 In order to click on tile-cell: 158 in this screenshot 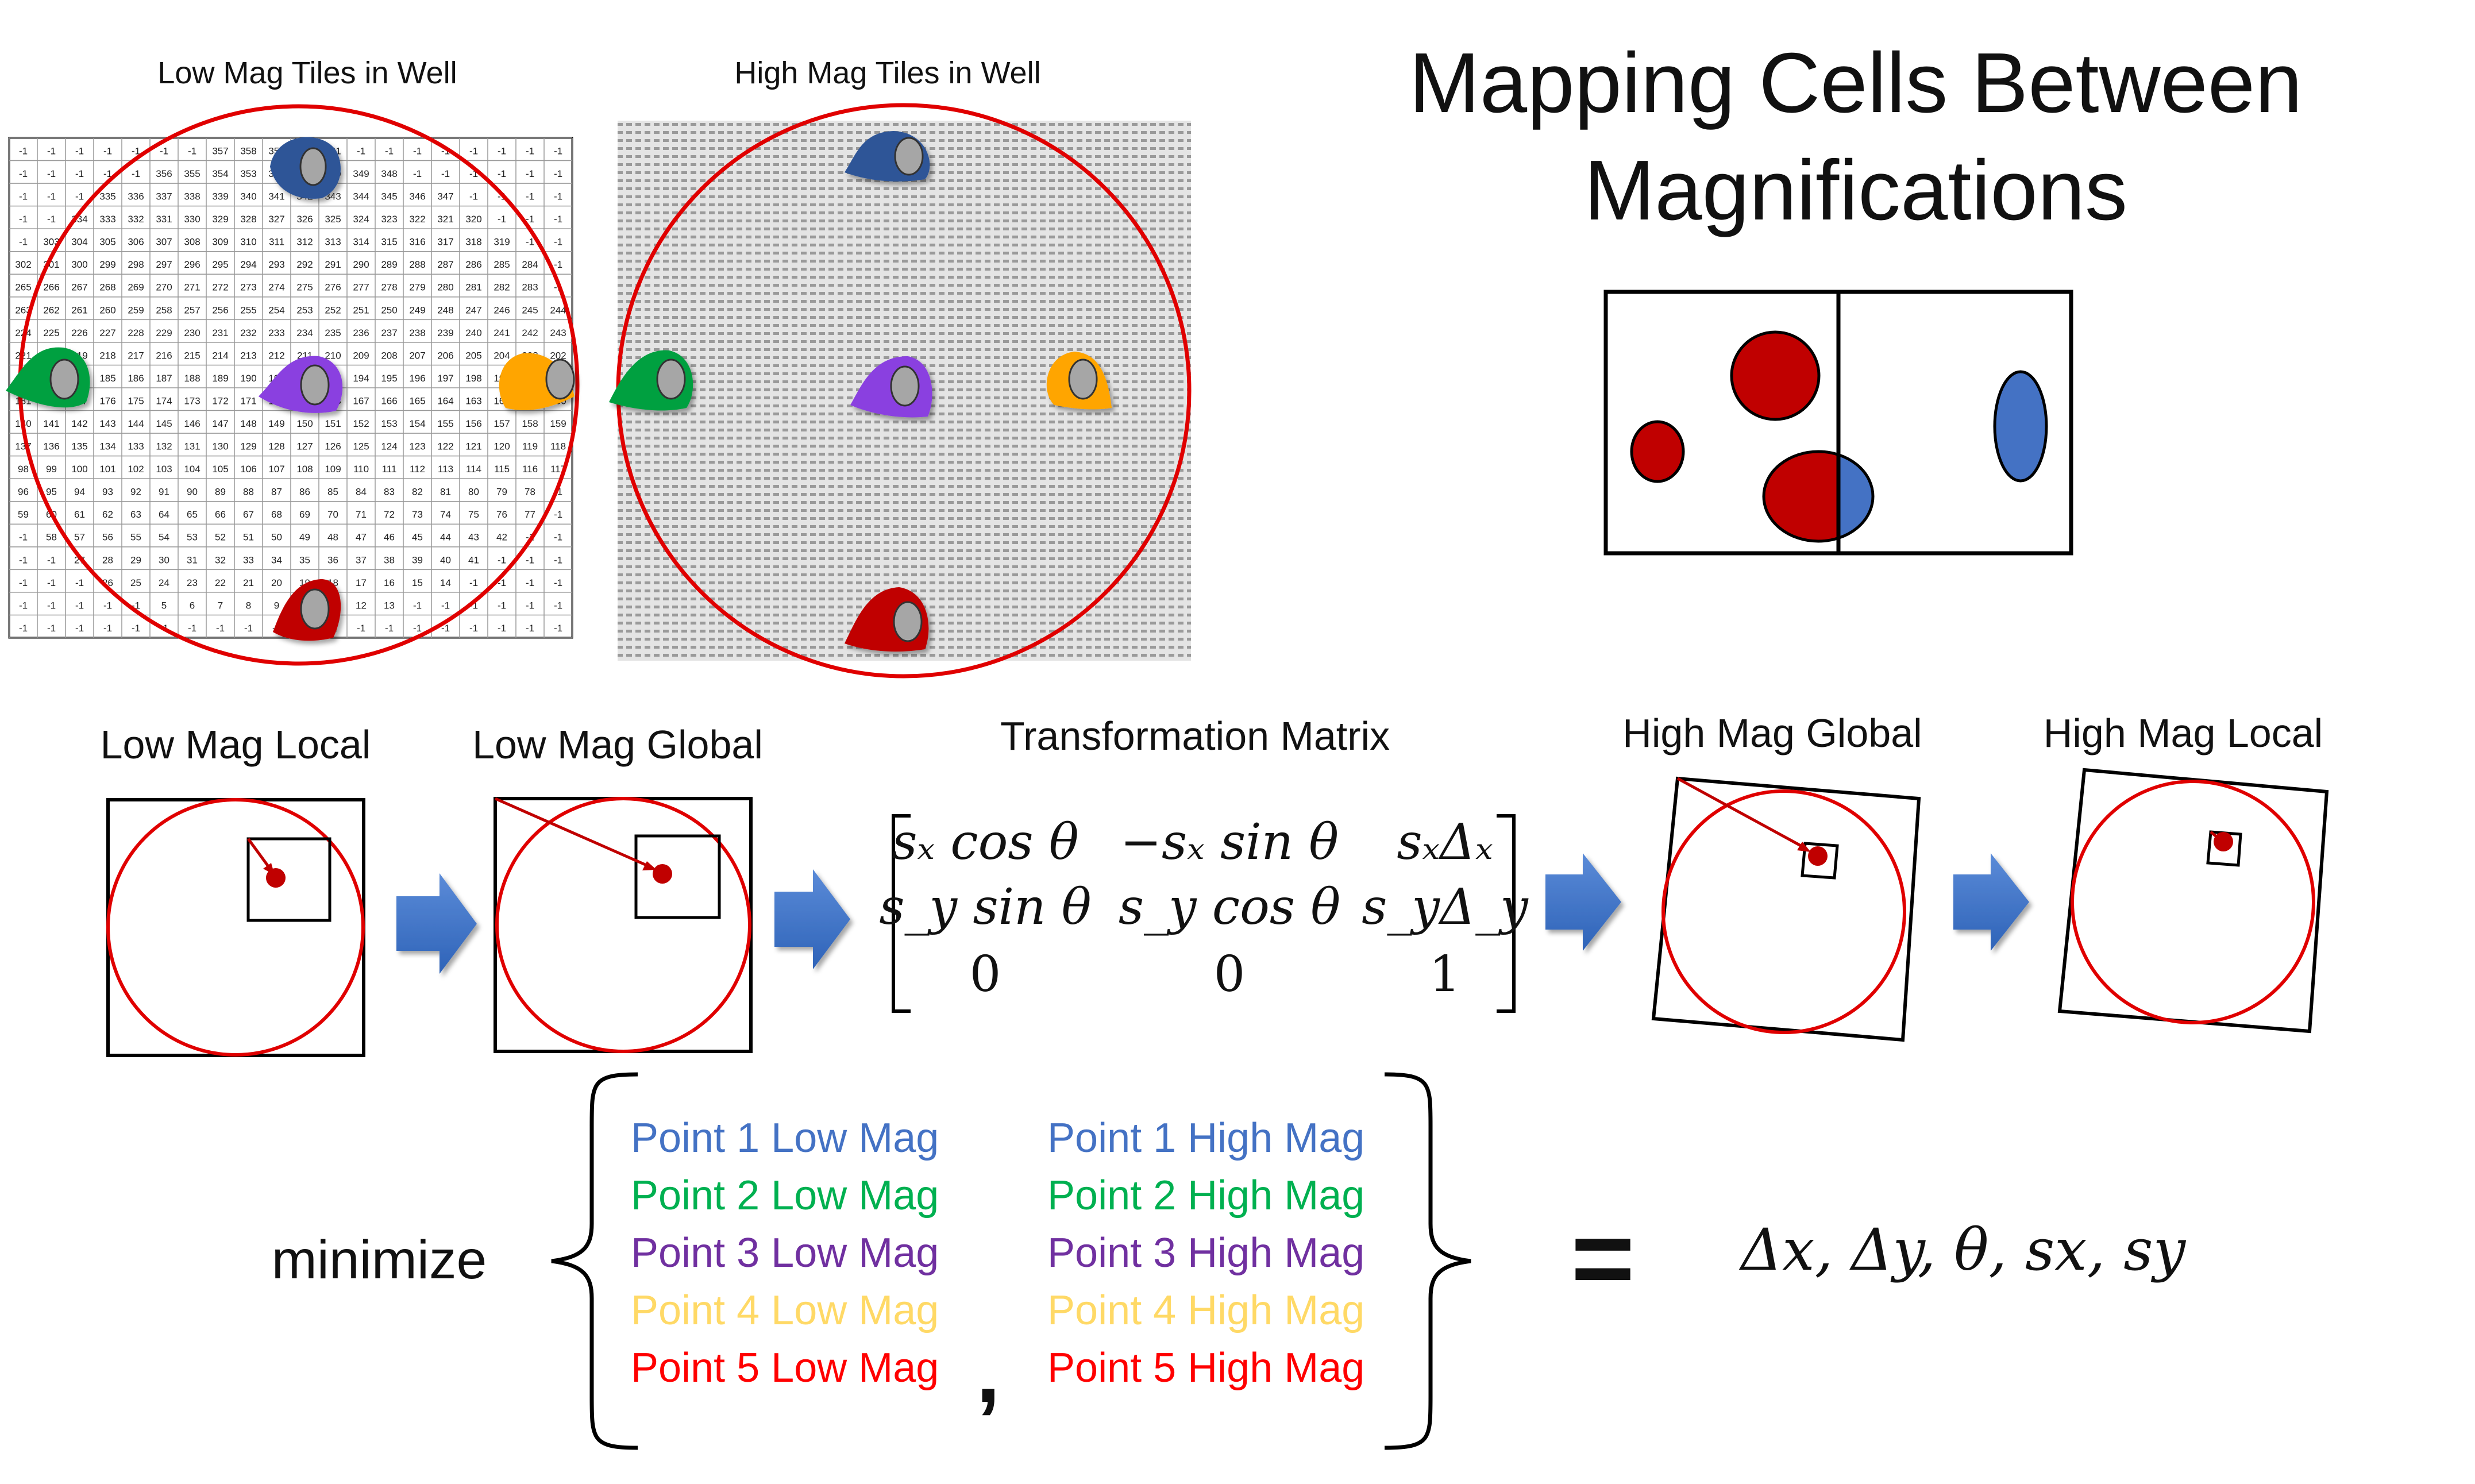, I will do `click(530, 423)`.